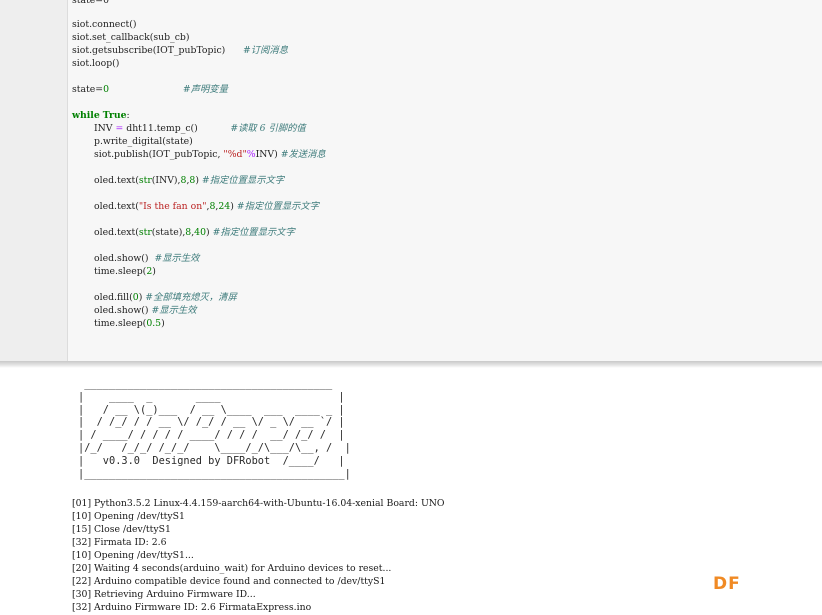 Image resolution: width=822 pixels, height=615 pixels. Describe the element at coordinates (168, 232) in the screenshot. I see `code-token: (state),` at that location.